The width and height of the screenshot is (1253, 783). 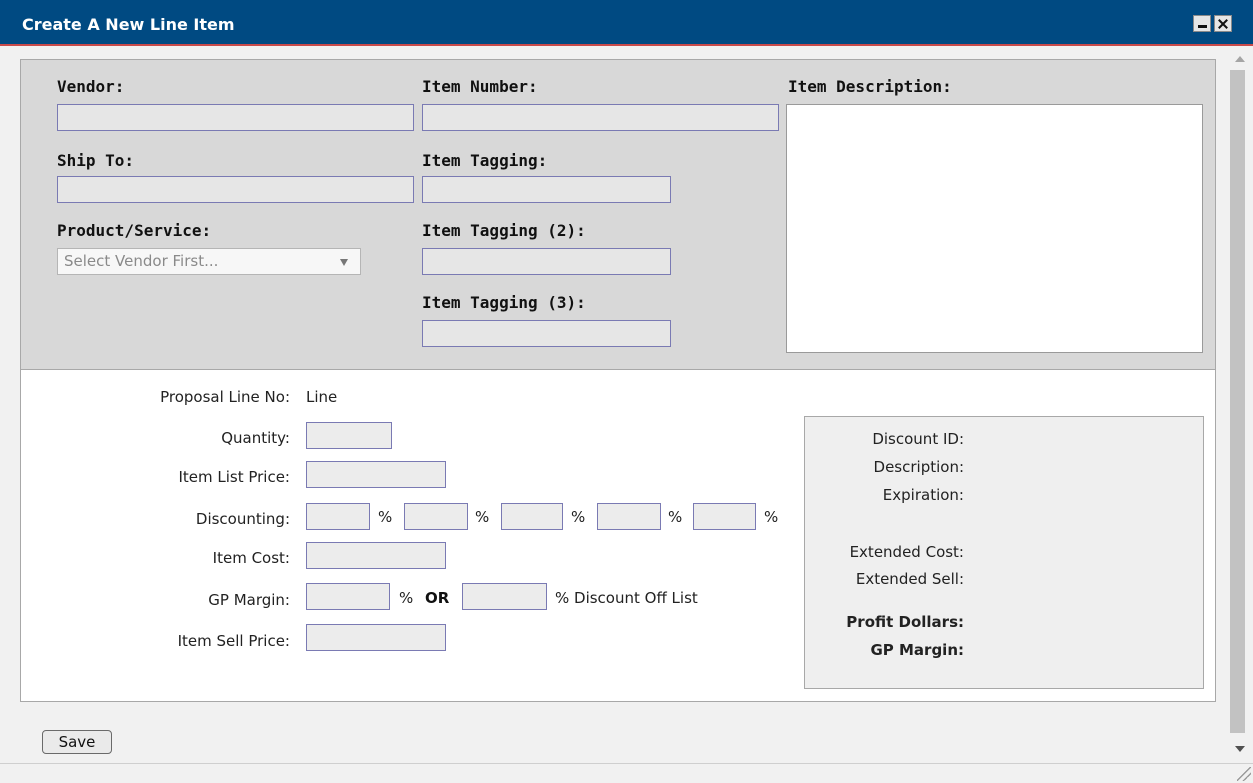 I want to click on item-list-price-input, so click(x=376, y=474).